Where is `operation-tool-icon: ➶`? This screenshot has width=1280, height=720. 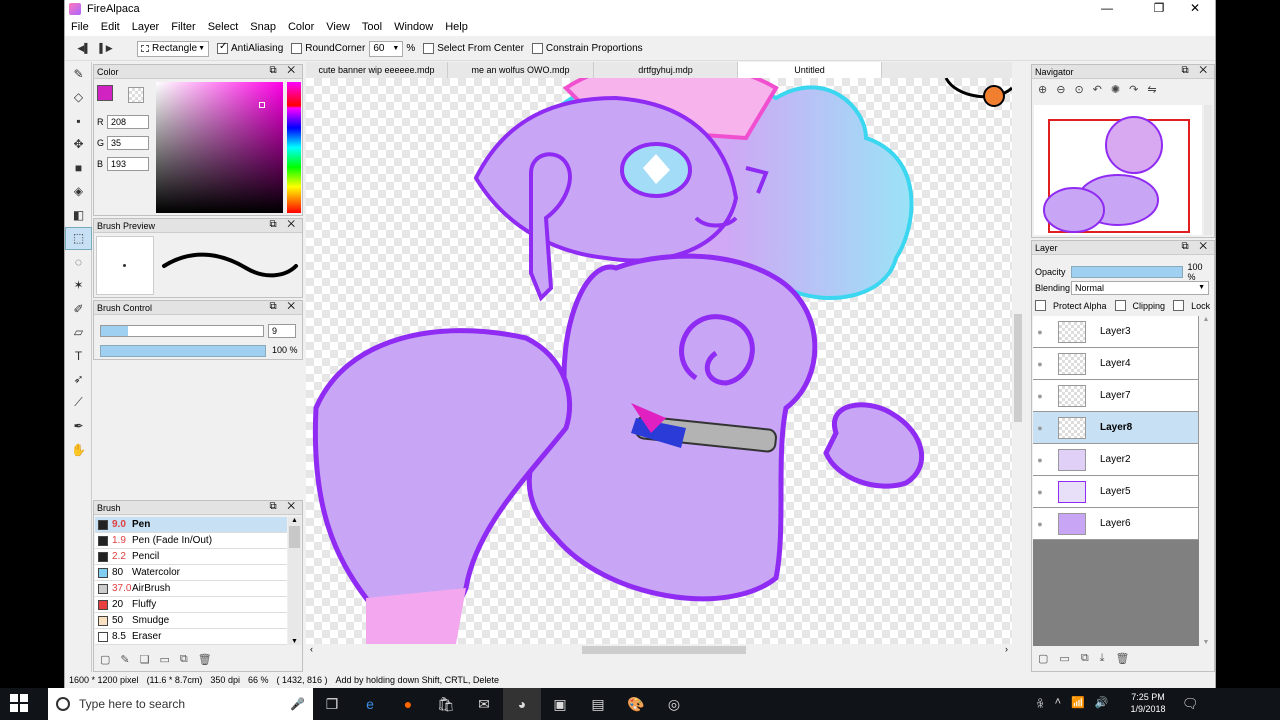 operation-tool-icon: ➶ is located at coordinates (78, 380).